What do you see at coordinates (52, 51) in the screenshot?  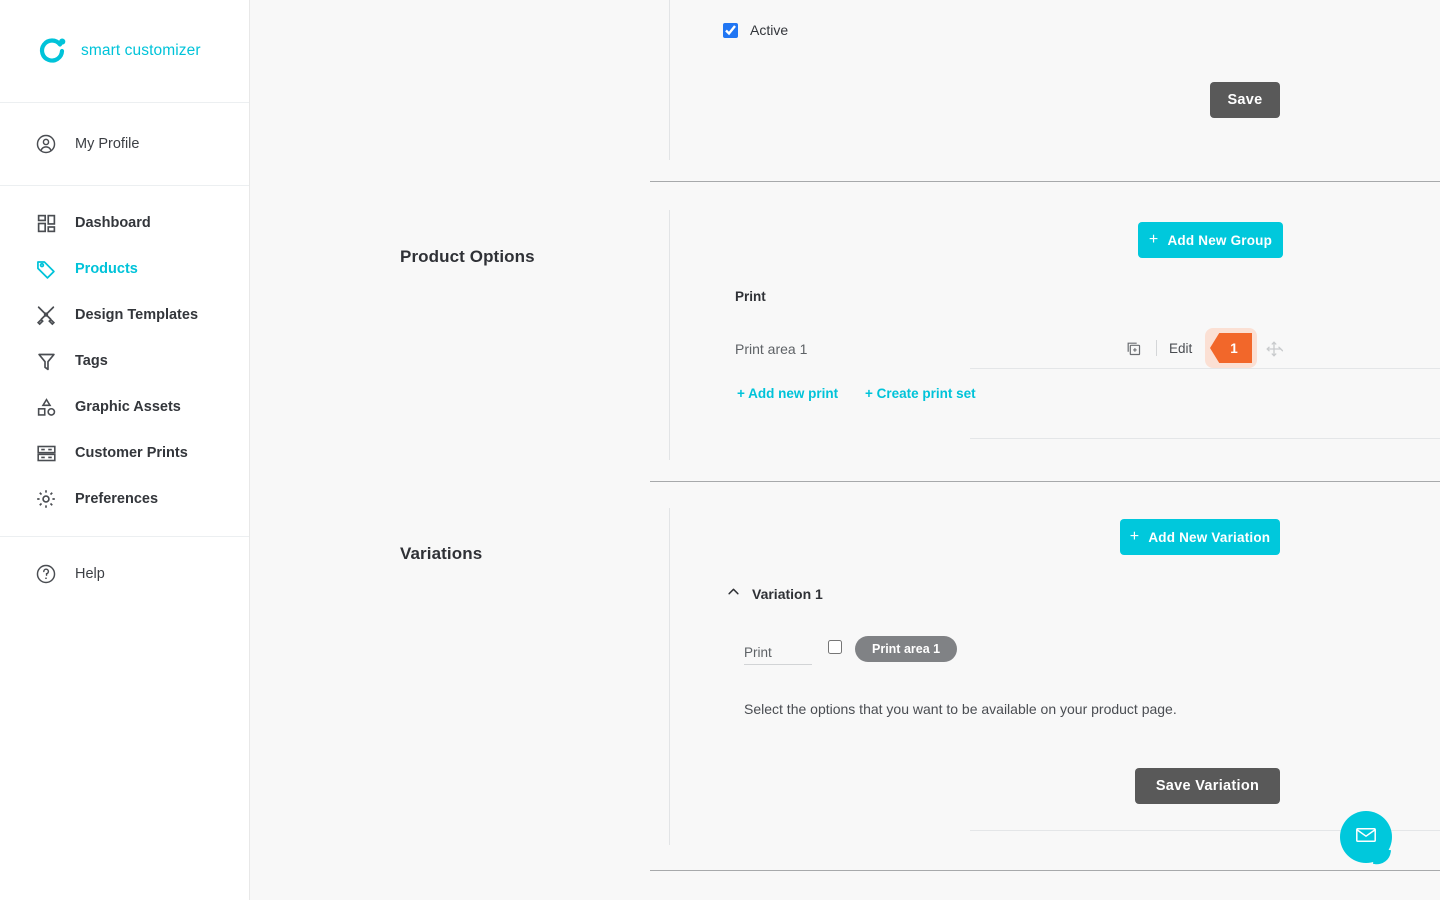 I see `ring-dot-logo-icon` at bounding box center [52, 51].